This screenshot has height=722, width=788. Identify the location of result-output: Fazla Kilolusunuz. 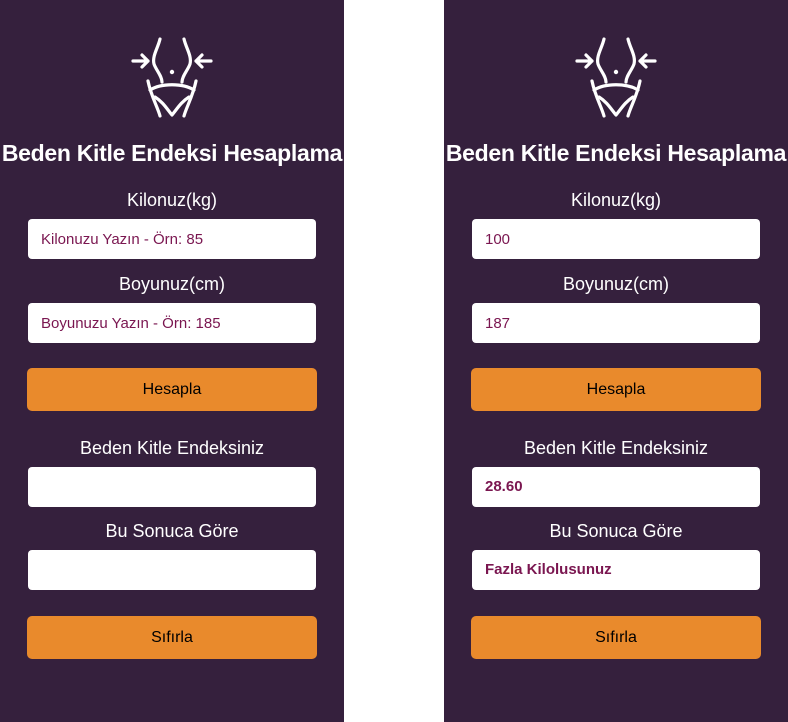
(616, 570).